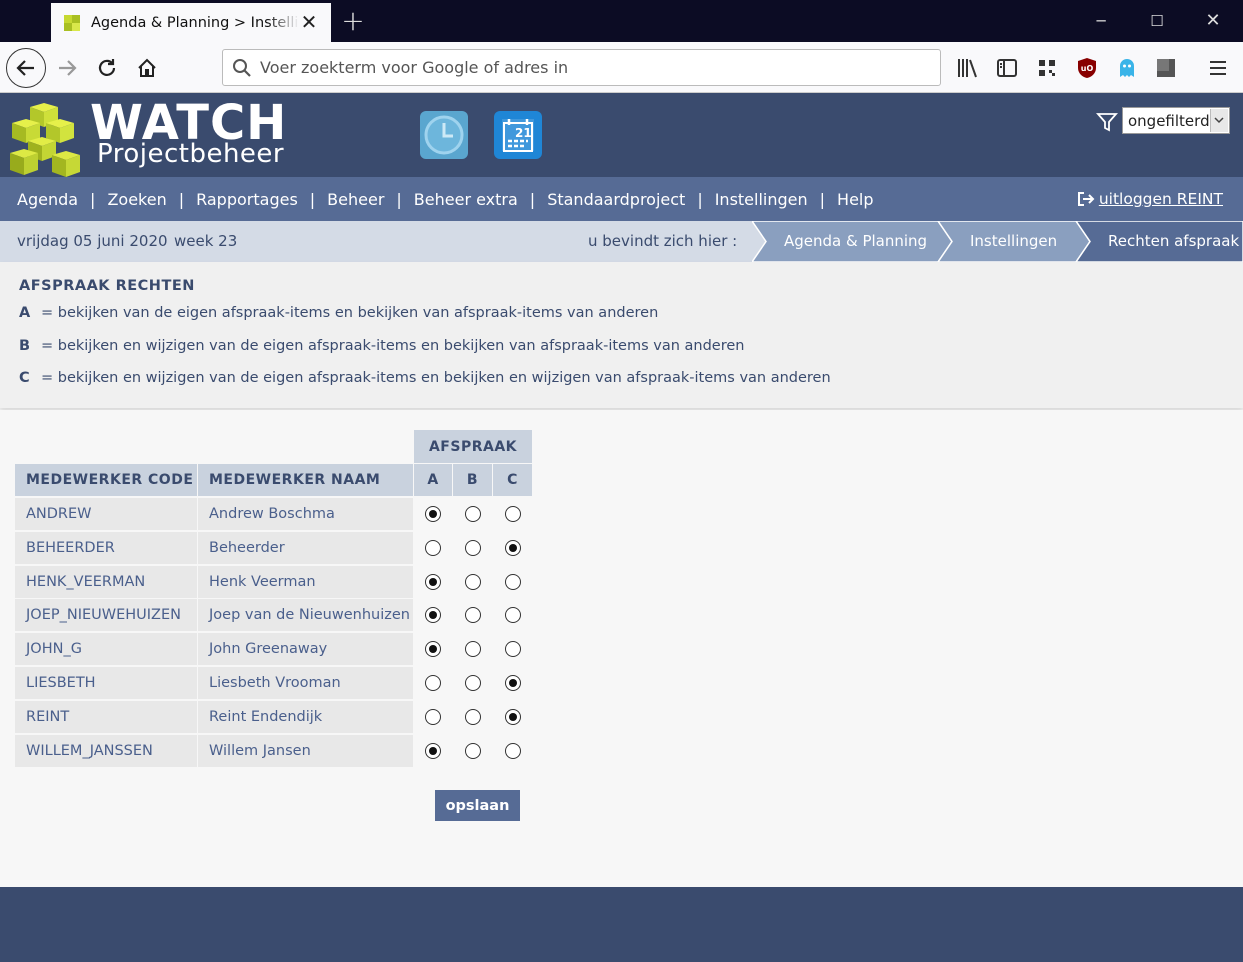 Image resolution: width=1243 pixels, height=962 pixels. I want to click on ghostery-icon, so click(1127, 68).